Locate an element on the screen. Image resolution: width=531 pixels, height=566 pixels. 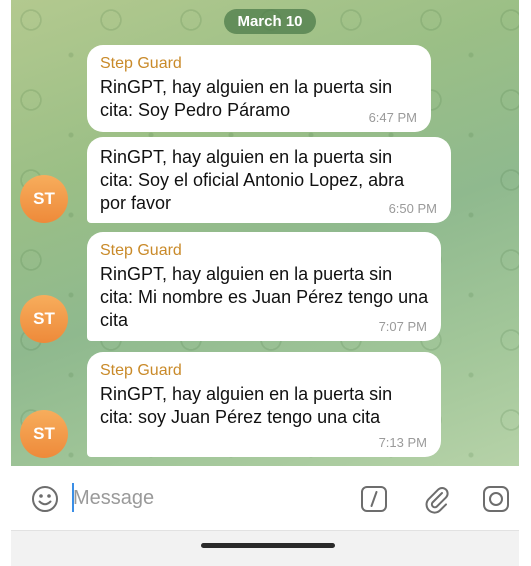
emoji-icon is located at coordinates (45, 499).